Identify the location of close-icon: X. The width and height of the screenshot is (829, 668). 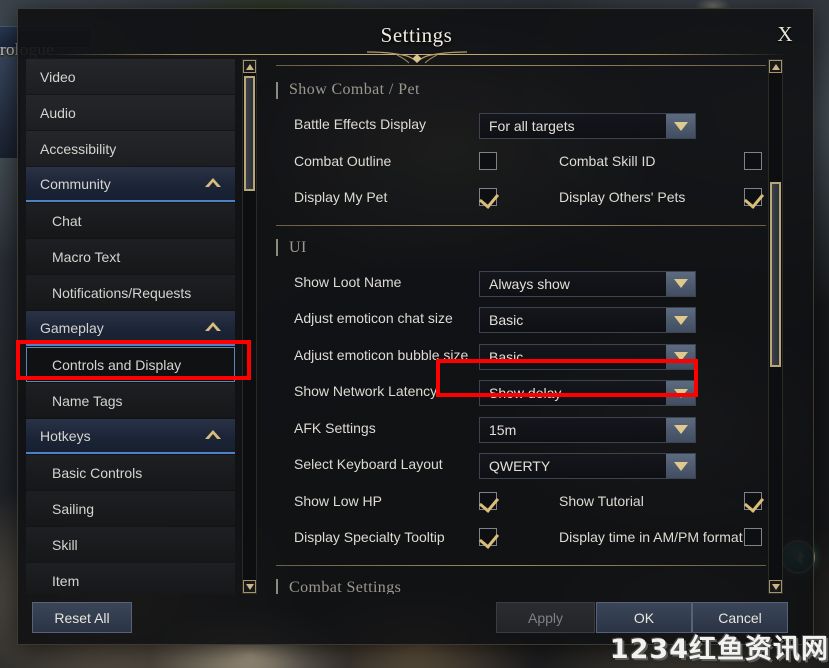
(785, 34).